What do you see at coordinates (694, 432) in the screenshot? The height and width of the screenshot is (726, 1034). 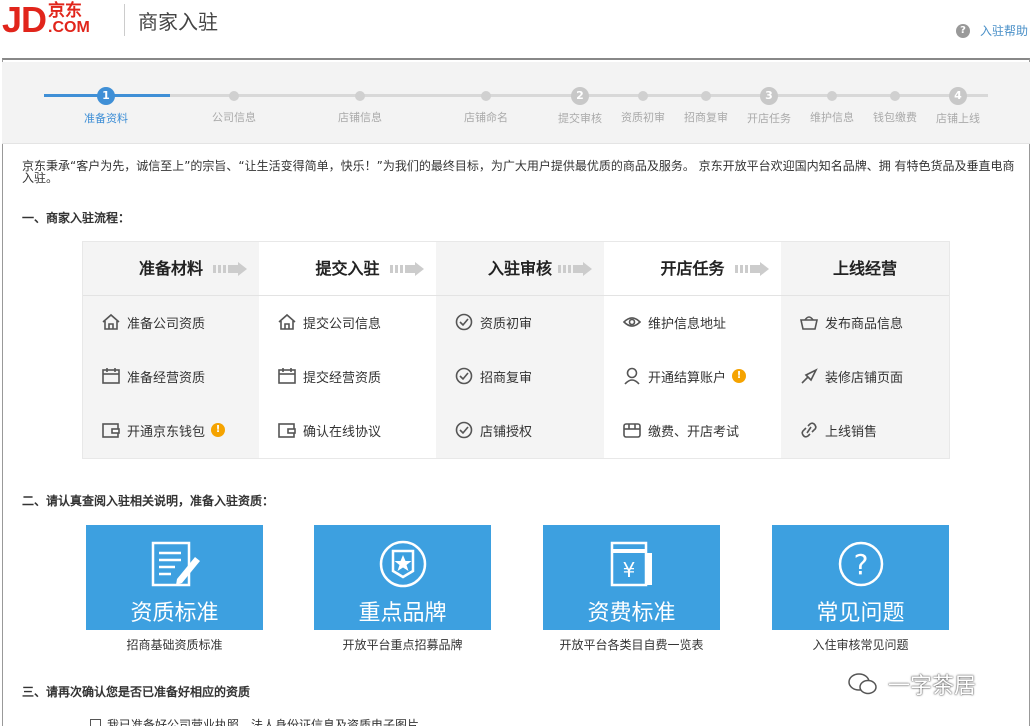 I see `process-item-label: 缴费、开店考试` at bounding box center [694, 432].